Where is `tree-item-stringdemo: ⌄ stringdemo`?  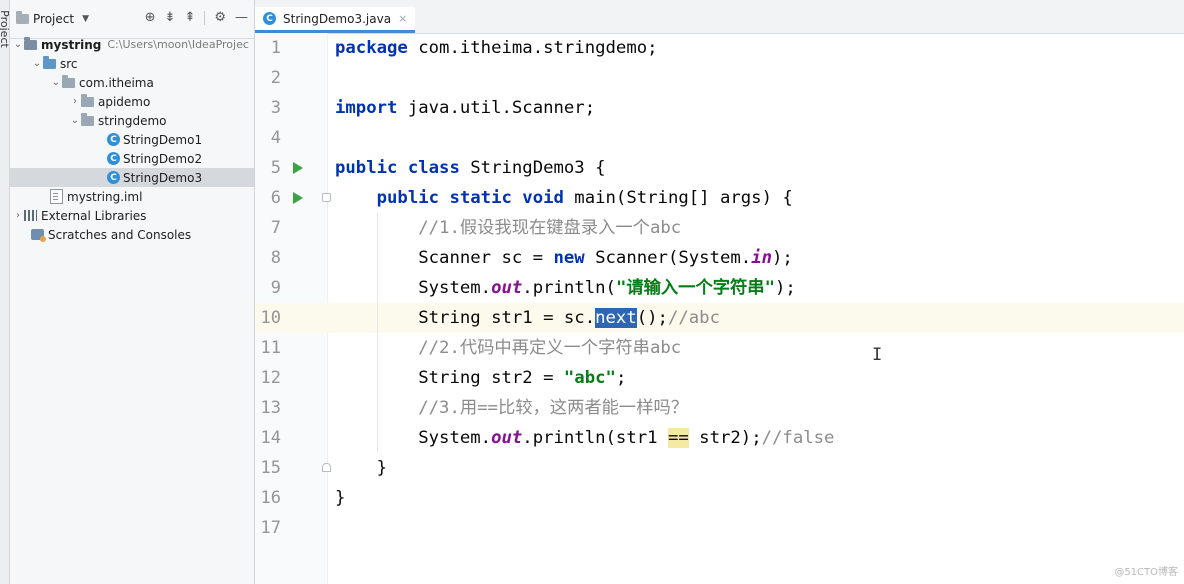 tree-item-stringdemo: ⌄ stringdemo is located at coordinates (132, 120).